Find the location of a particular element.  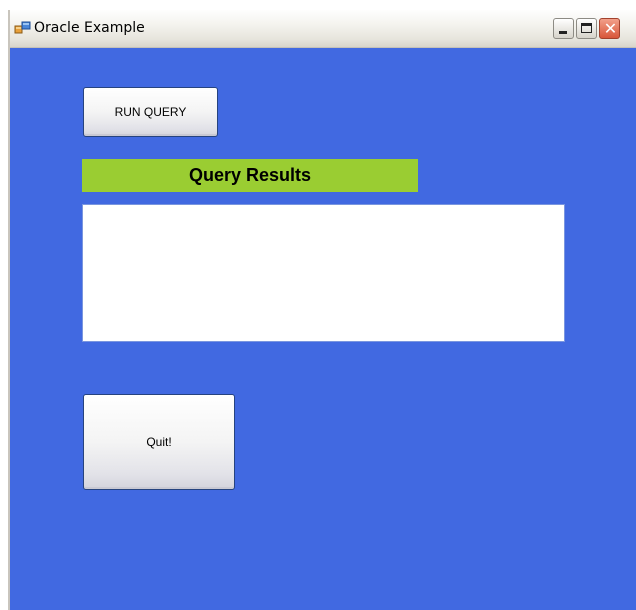

query-results-header: Query Results is located at coordinates (250, 175).